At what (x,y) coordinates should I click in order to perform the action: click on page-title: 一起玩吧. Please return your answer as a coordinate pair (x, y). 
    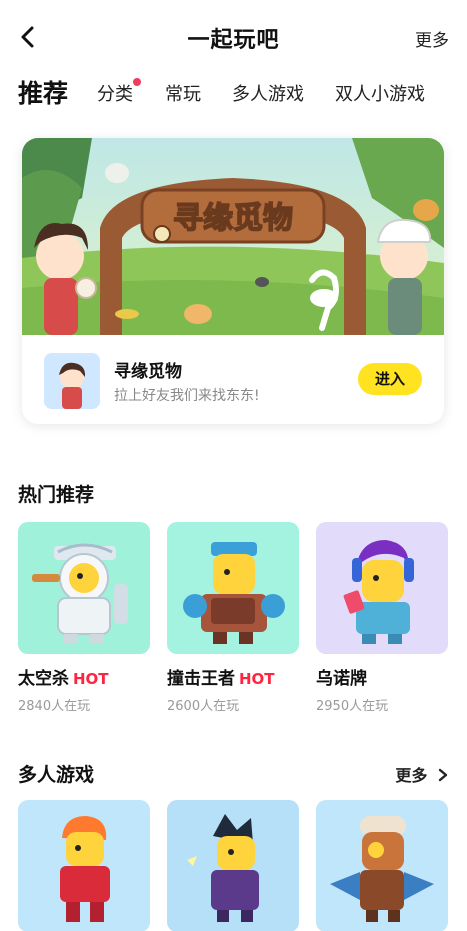
    Looking at the image, I should click on (233, 40).